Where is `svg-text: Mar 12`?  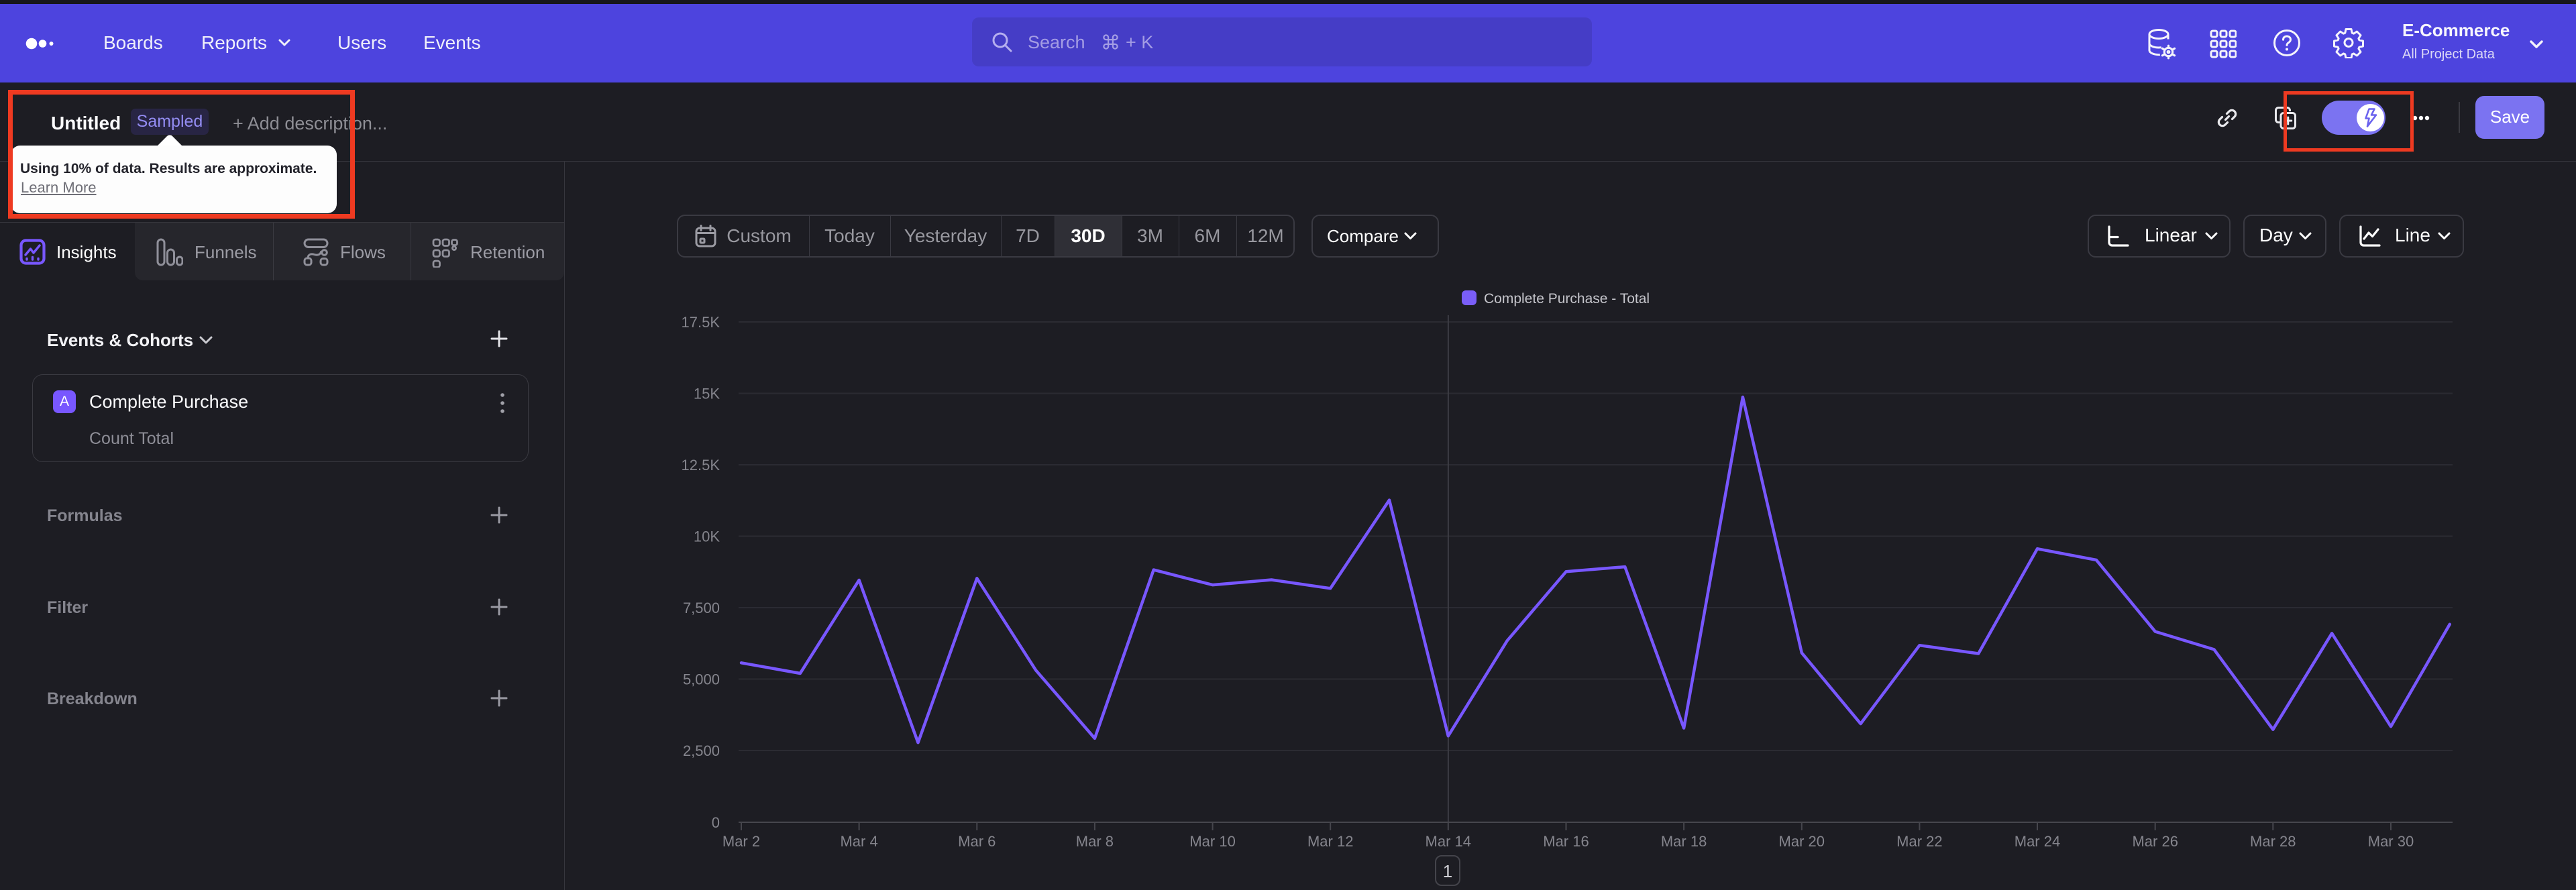 svg-text: Mar 12 is located at coordinates (1330, 841).